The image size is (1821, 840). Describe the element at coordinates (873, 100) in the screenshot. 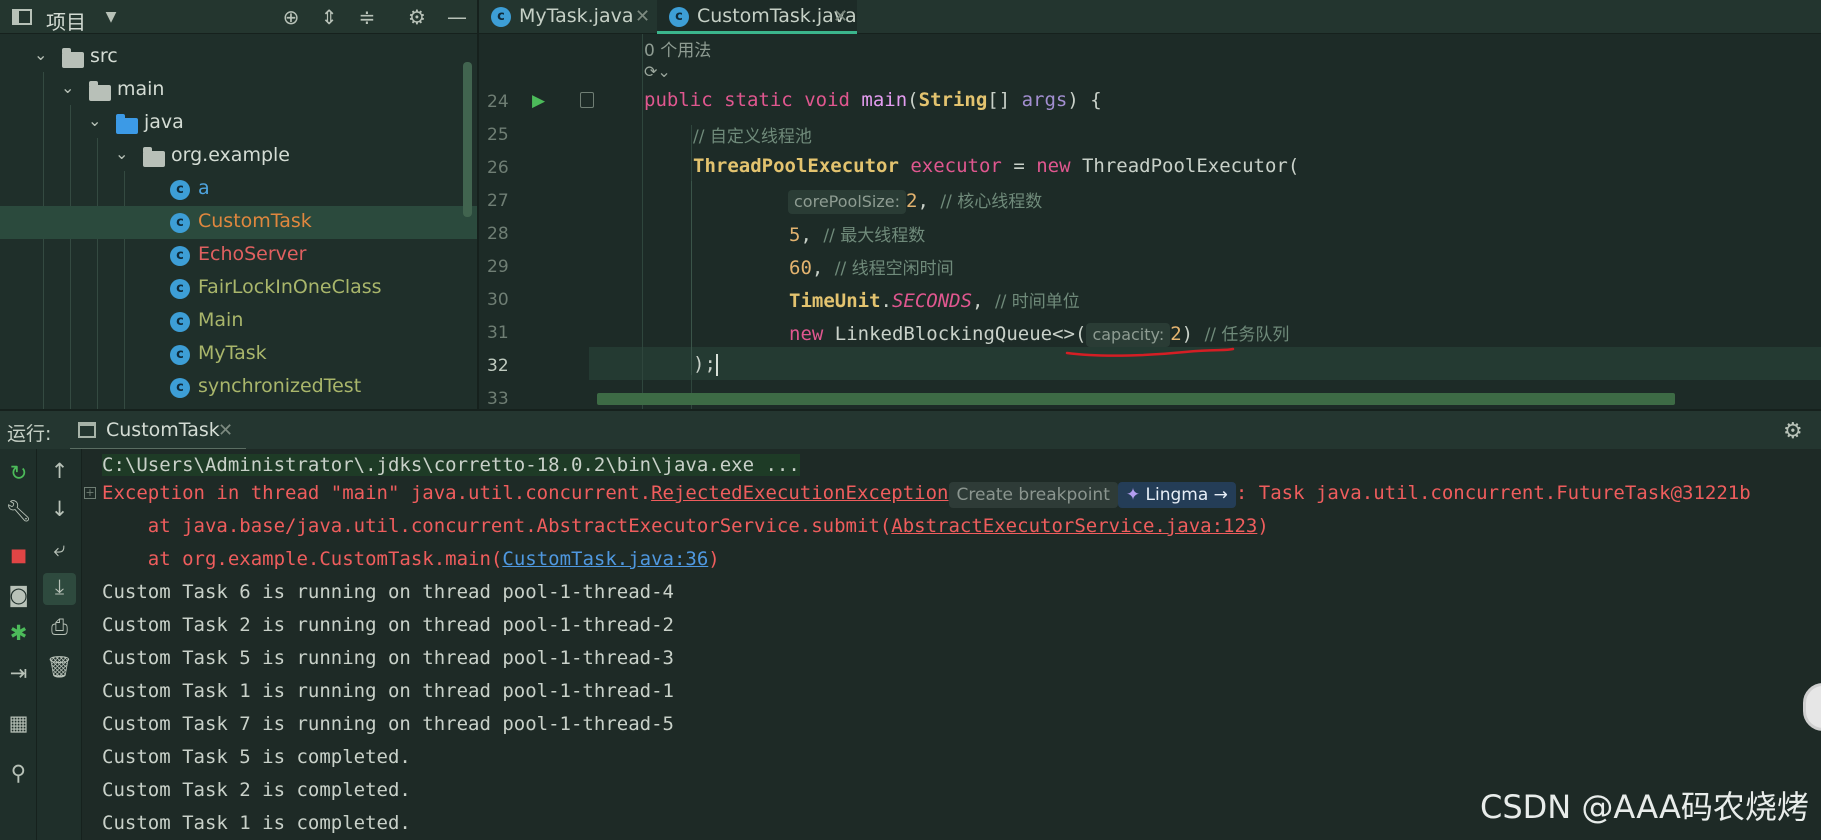

I see `code-line-24: public static void main(String[] args) {` at that location.